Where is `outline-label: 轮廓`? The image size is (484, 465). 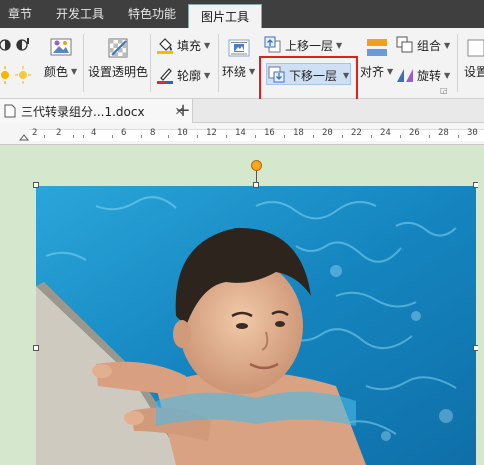 outline-label: 轮廓 is located at coordinates (189, 75).